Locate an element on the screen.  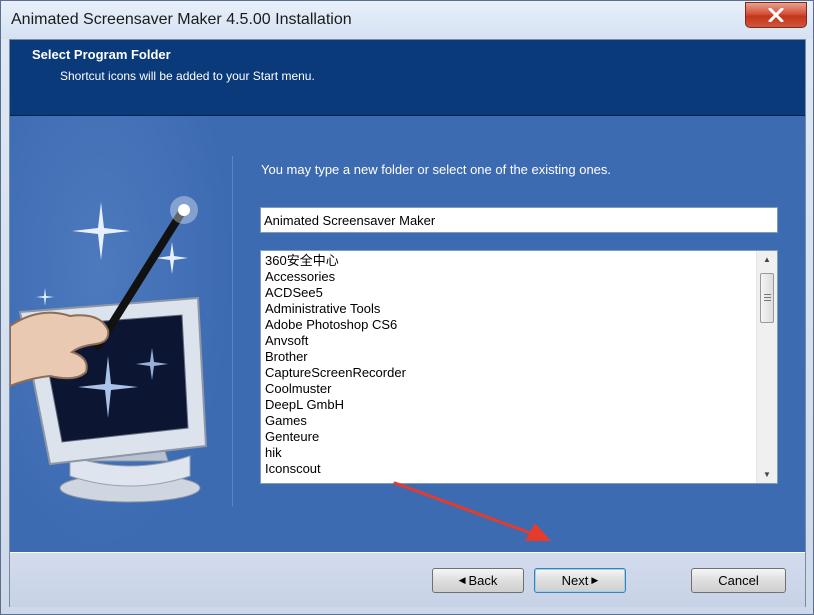
cancel-button: Cancel is located at coordinates (738, 580).